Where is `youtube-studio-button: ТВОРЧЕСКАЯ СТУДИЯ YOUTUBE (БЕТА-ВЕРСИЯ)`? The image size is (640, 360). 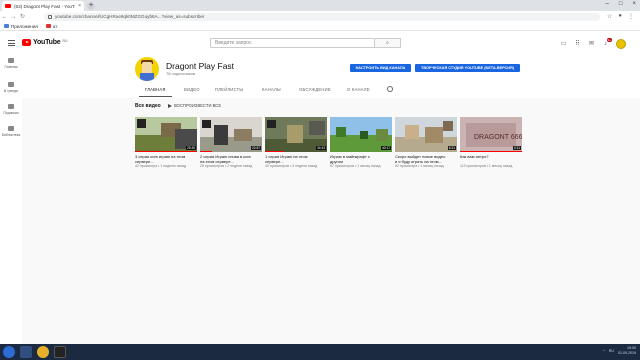 youtube-studio-button: ТВОРЧЕСКАЯ СТУДИЯ YOUTUBE (БЕТА-ВЕРСИЯ) is located at coordinates (467, 68).